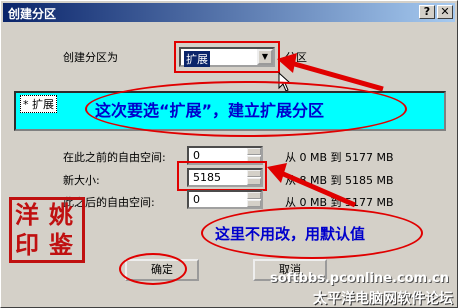 Image resolution: width=458 pixels, height=308 pixels. I want to click on list-item: * 扩展, so click(38, 104).